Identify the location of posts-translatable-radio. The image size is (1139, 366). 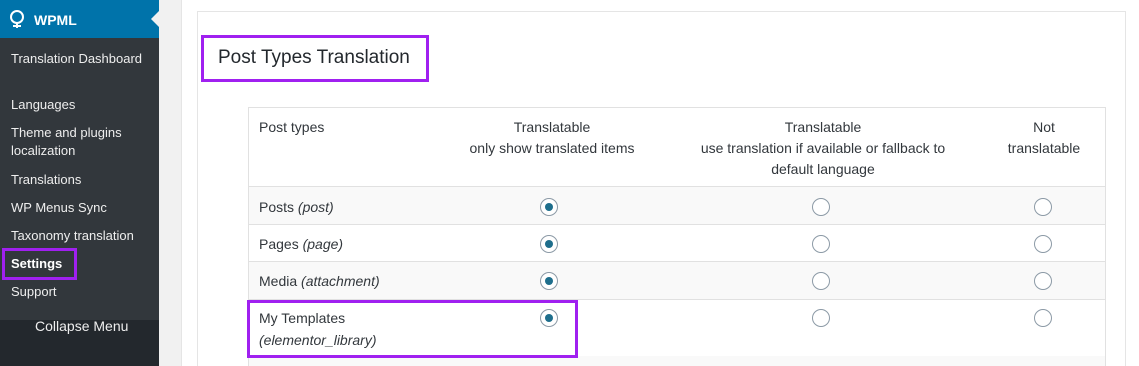
(549, 207).